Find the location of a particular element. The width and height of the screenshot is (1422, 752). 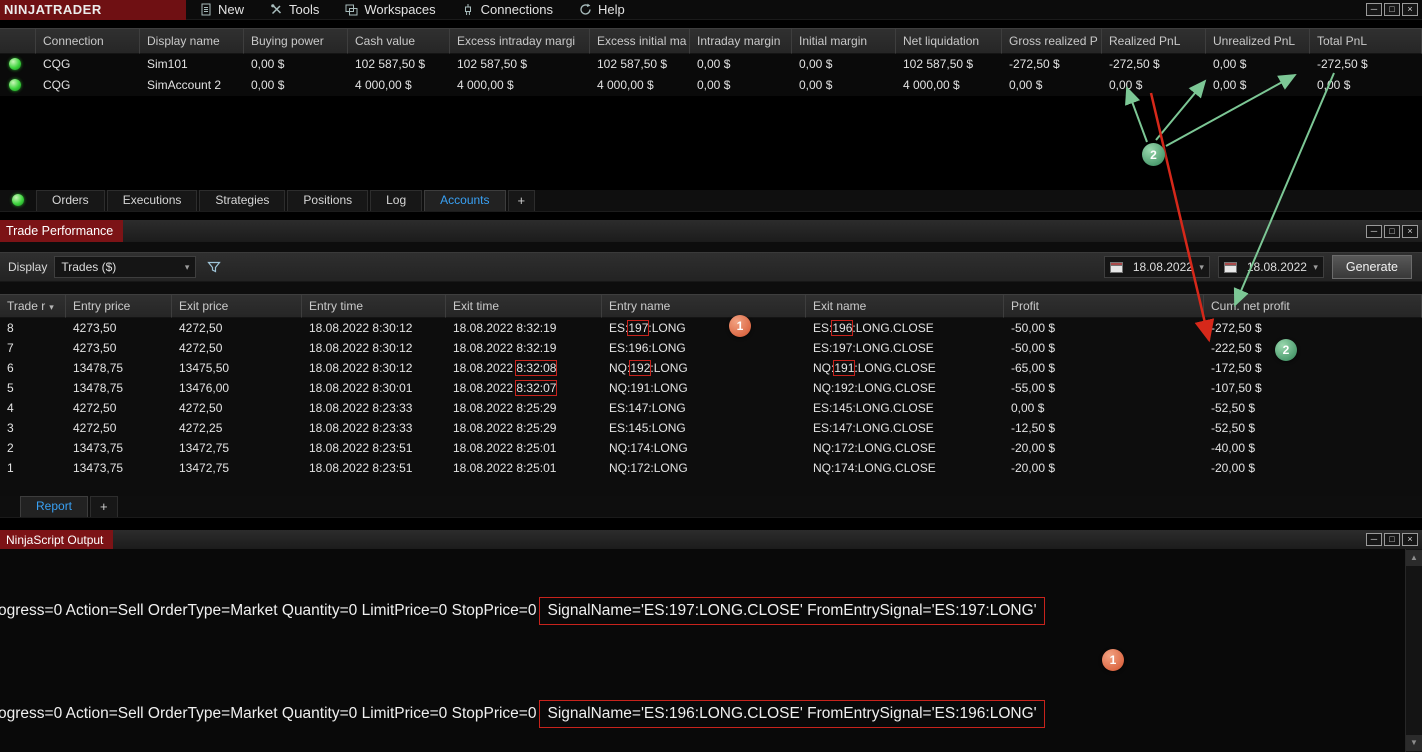

column-header-buying-power: Buying power is located at coordinates (296, 41).